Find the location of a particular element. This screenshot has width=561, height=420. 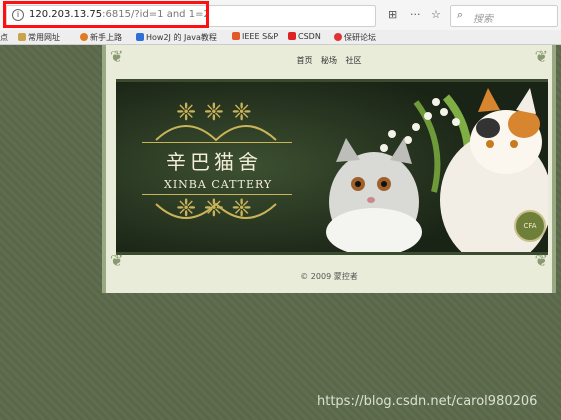

bookmark-label: 点 is located at coordinates (4, 37).